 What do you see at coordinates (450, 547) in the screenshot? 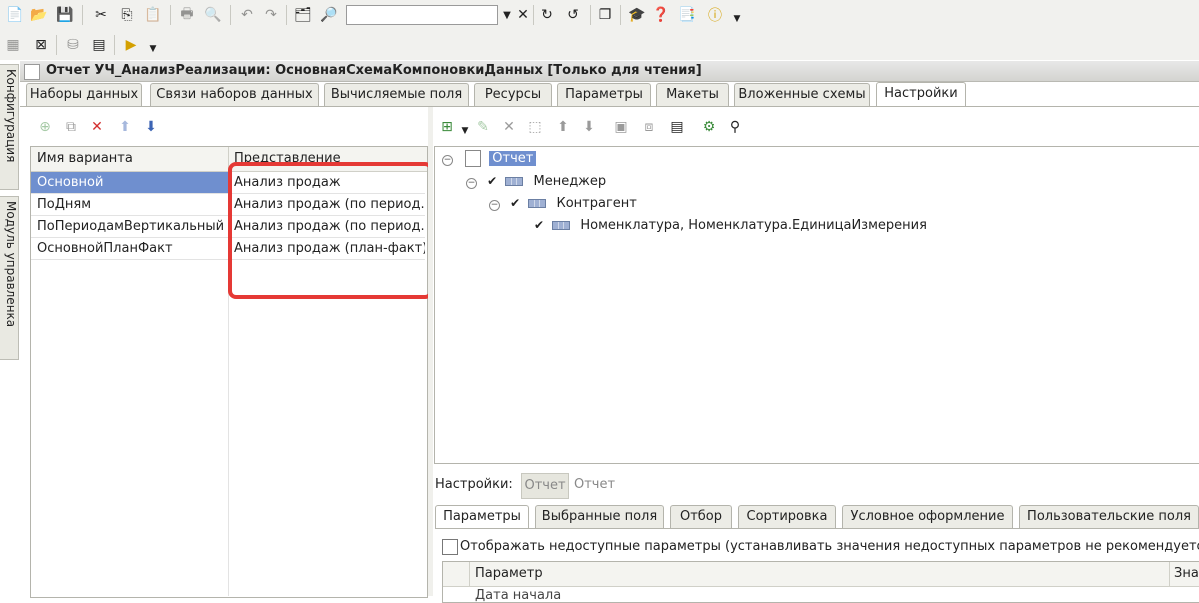
I see `show-unavailable-checkbox` at bounding box center [450, 547].